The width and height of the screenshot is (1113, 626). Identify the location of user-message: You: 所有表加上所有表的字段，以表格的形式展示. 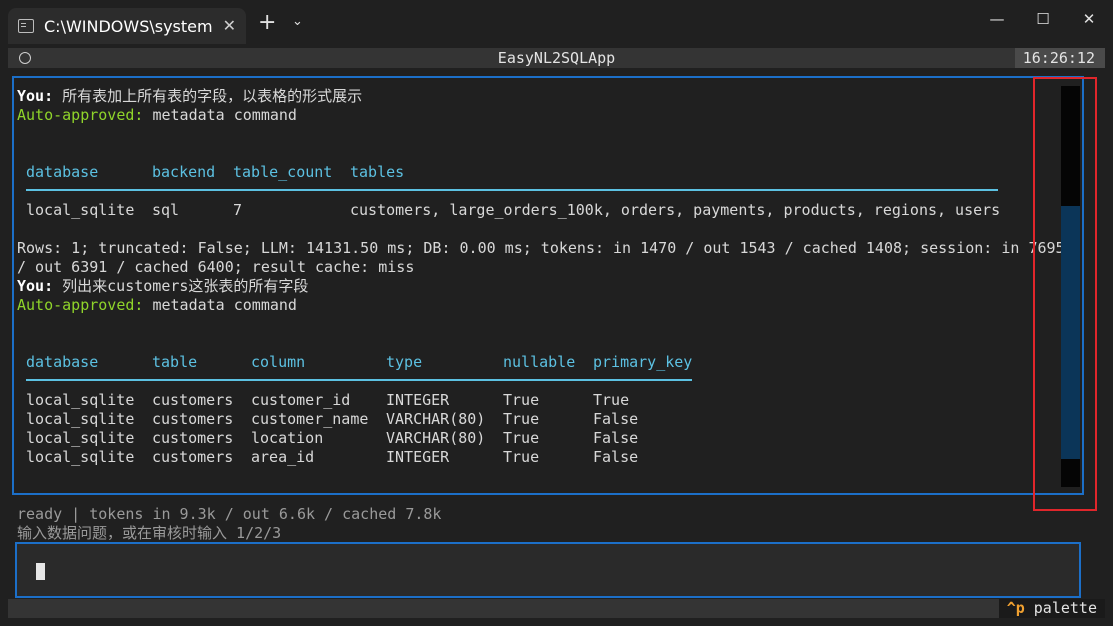
(189, 96).